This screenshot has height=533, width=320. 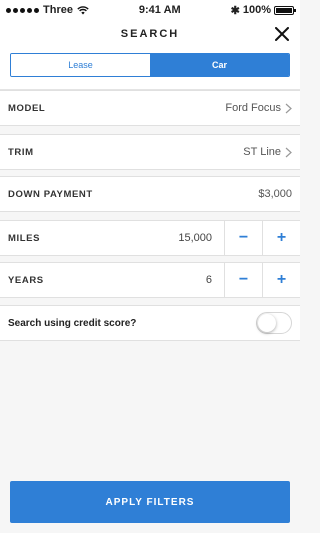 I want to click on miles-stepper: 15,000 − +, so click(x=231, y=238).